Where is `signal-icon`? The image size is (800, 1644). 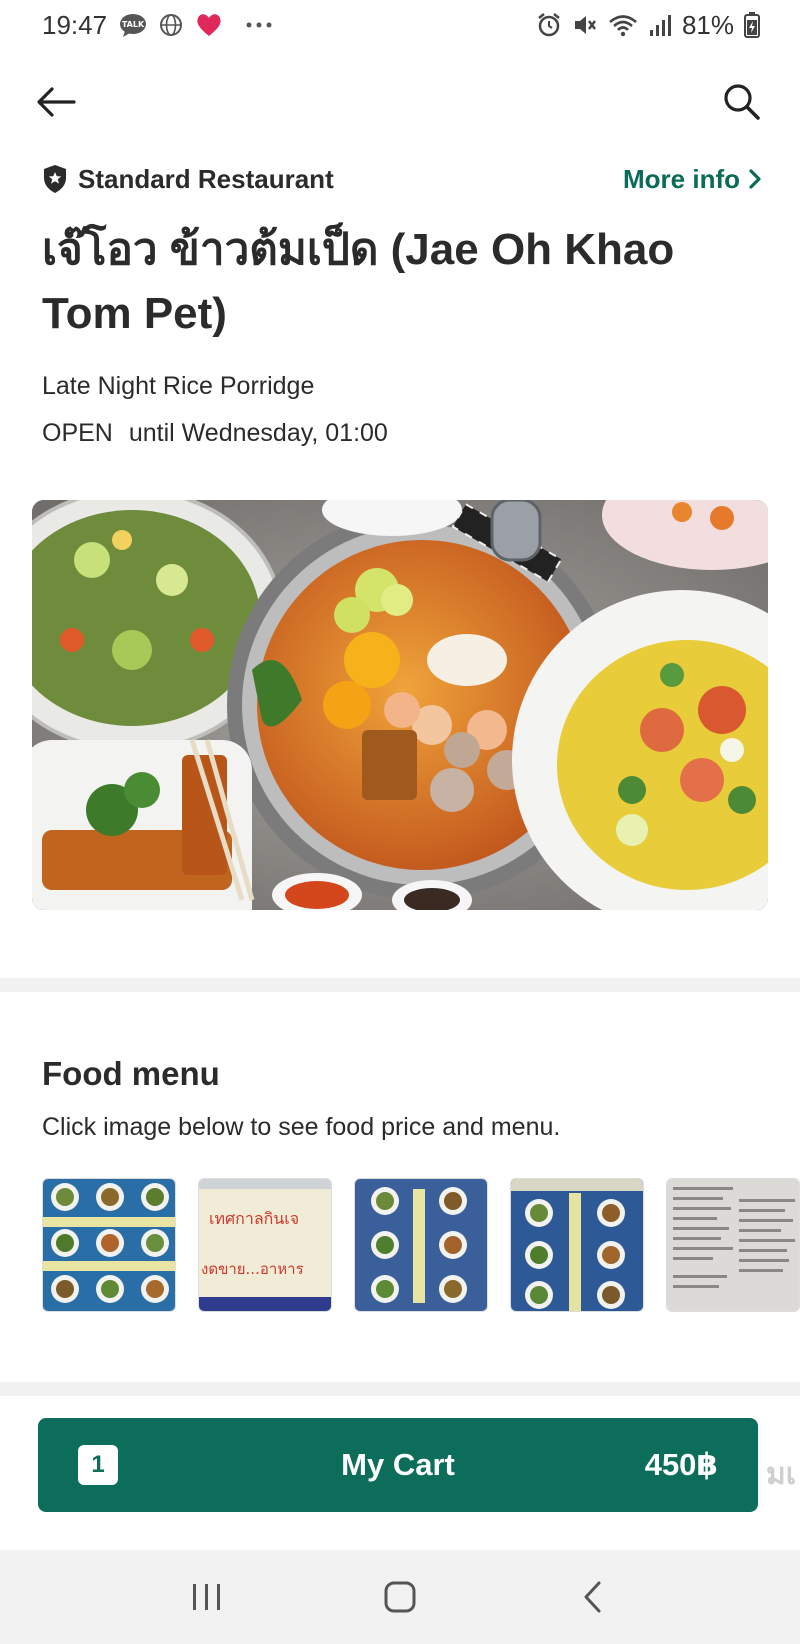
signal-icon is located at coordinates (660, 25).